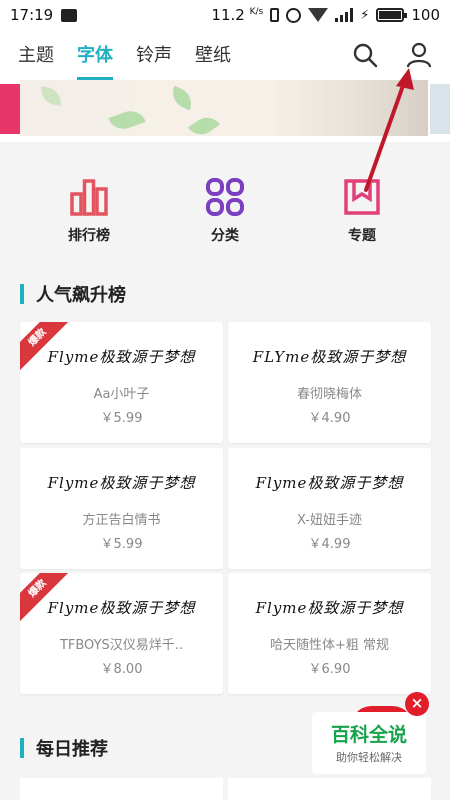 Image resolution: width=450 pixels, height=800 pixels. I want to click on font-card: Flyme极致源于梦想 哈天随性体+粗 常规 ￥6.90, so click(329, 633).